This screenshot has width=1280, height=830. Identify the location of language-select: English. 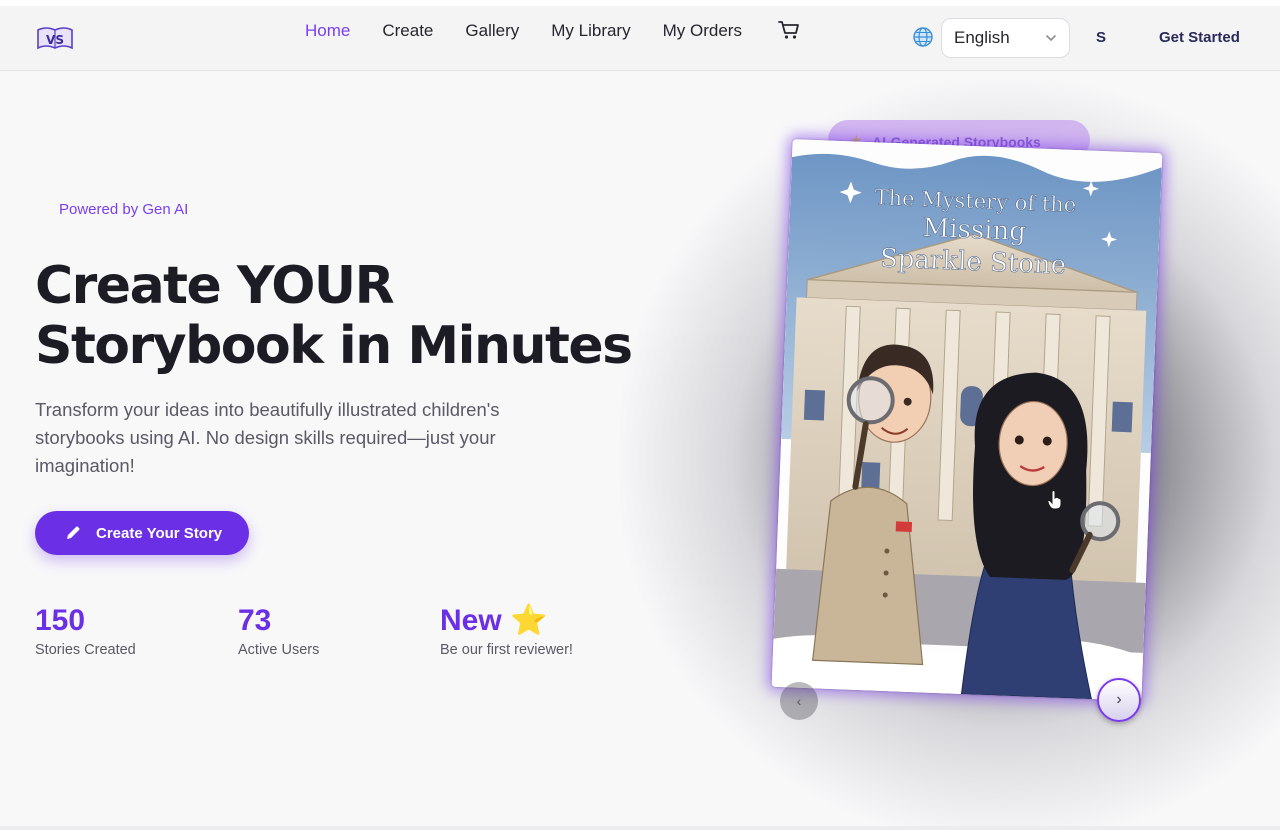
(1005, 38).